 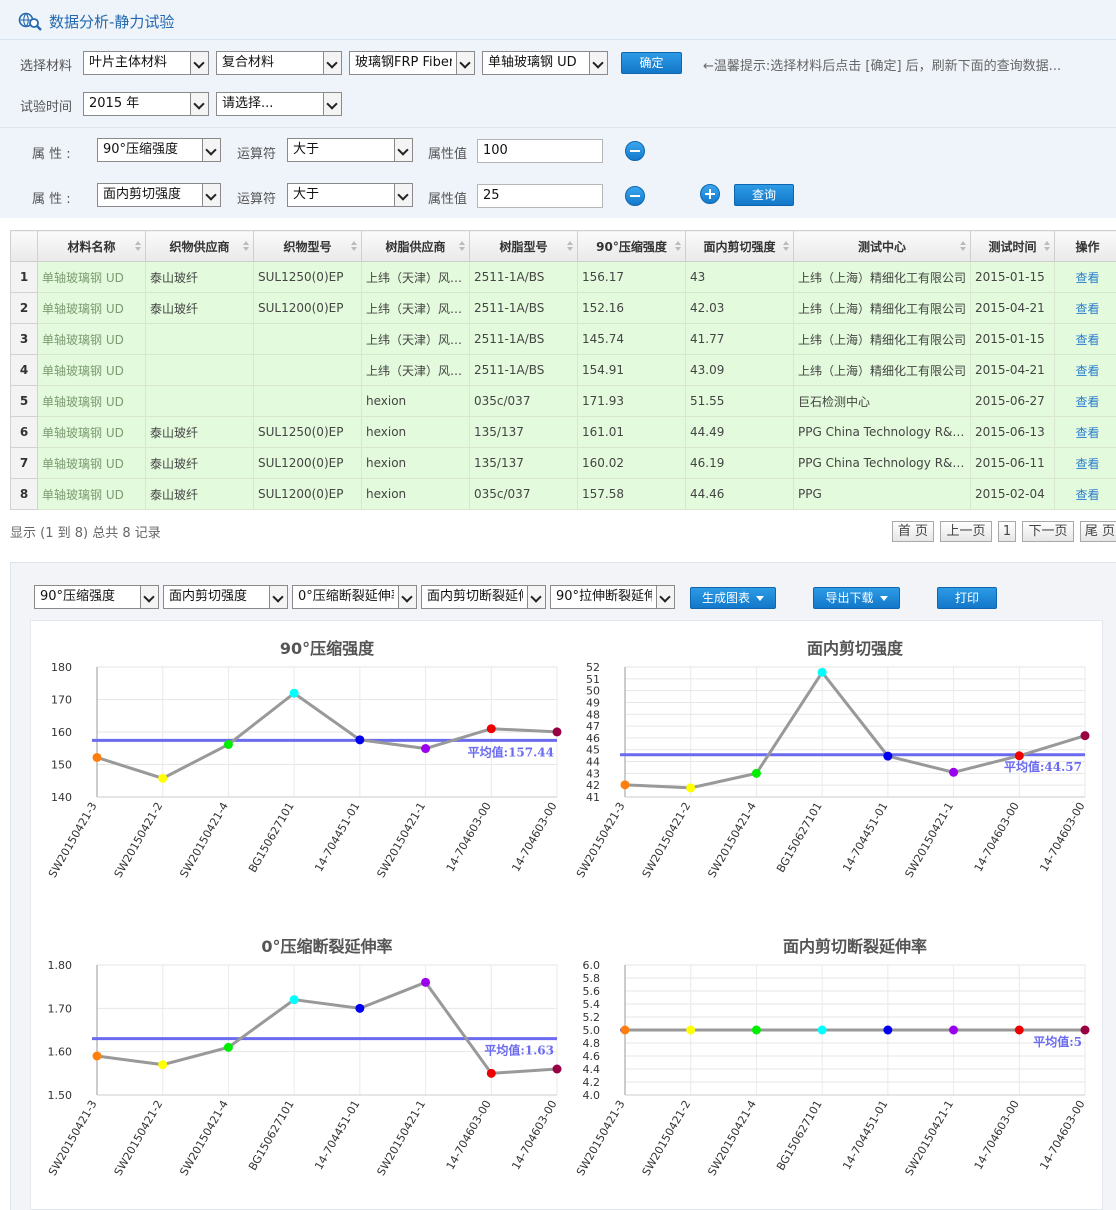 What do you see at coordinates (739, 246) in the screenshot?
I see `column-header: 面内剪切强度` at bounding box center [739, 246].